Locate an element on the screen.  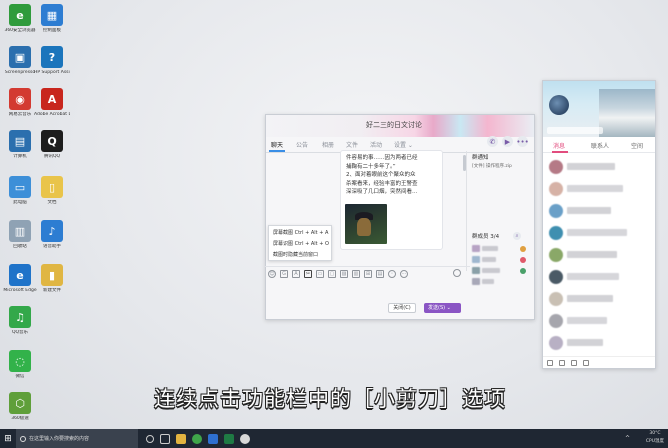
desktop-icon: ♪ 语音助手 is located at coordinates (52, 235).